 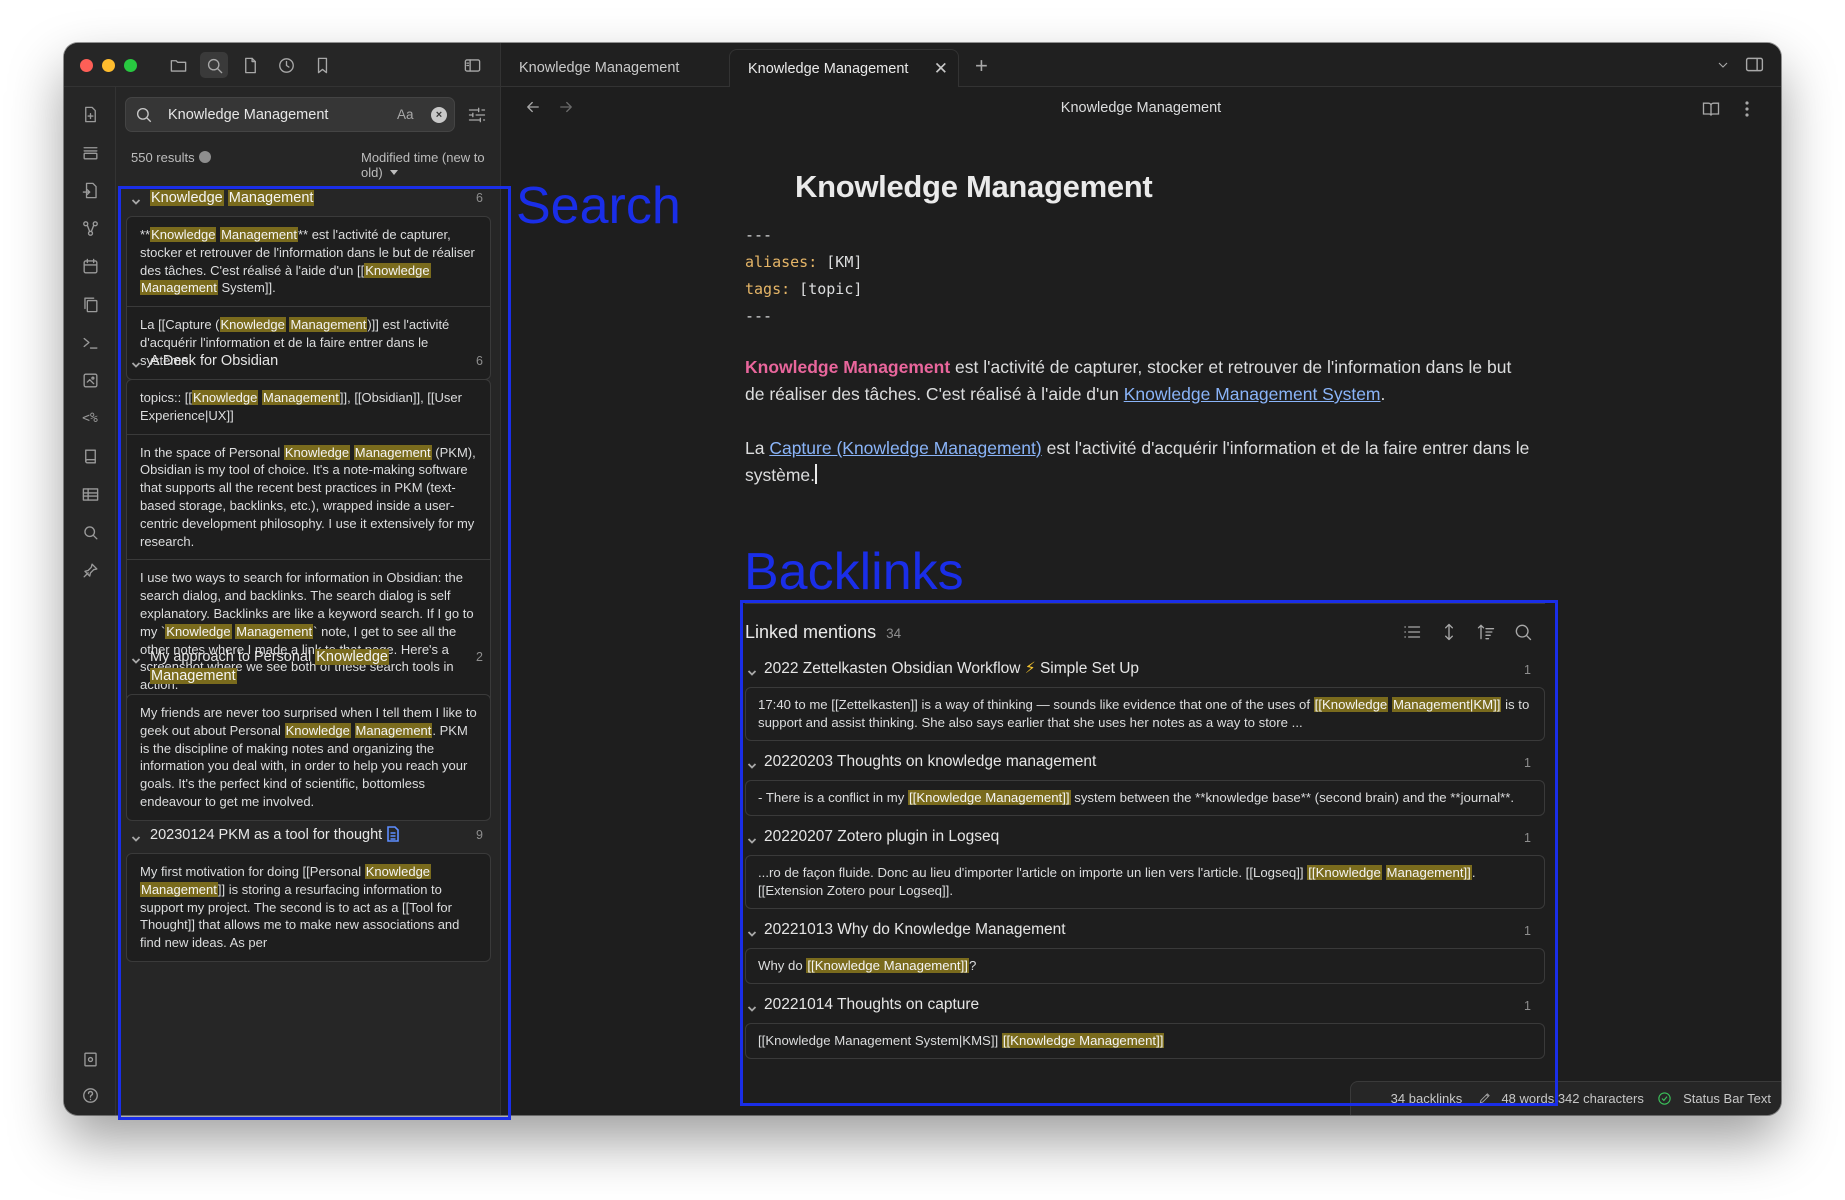 I want to click on terminal-icon, so click(x=90, y=342).